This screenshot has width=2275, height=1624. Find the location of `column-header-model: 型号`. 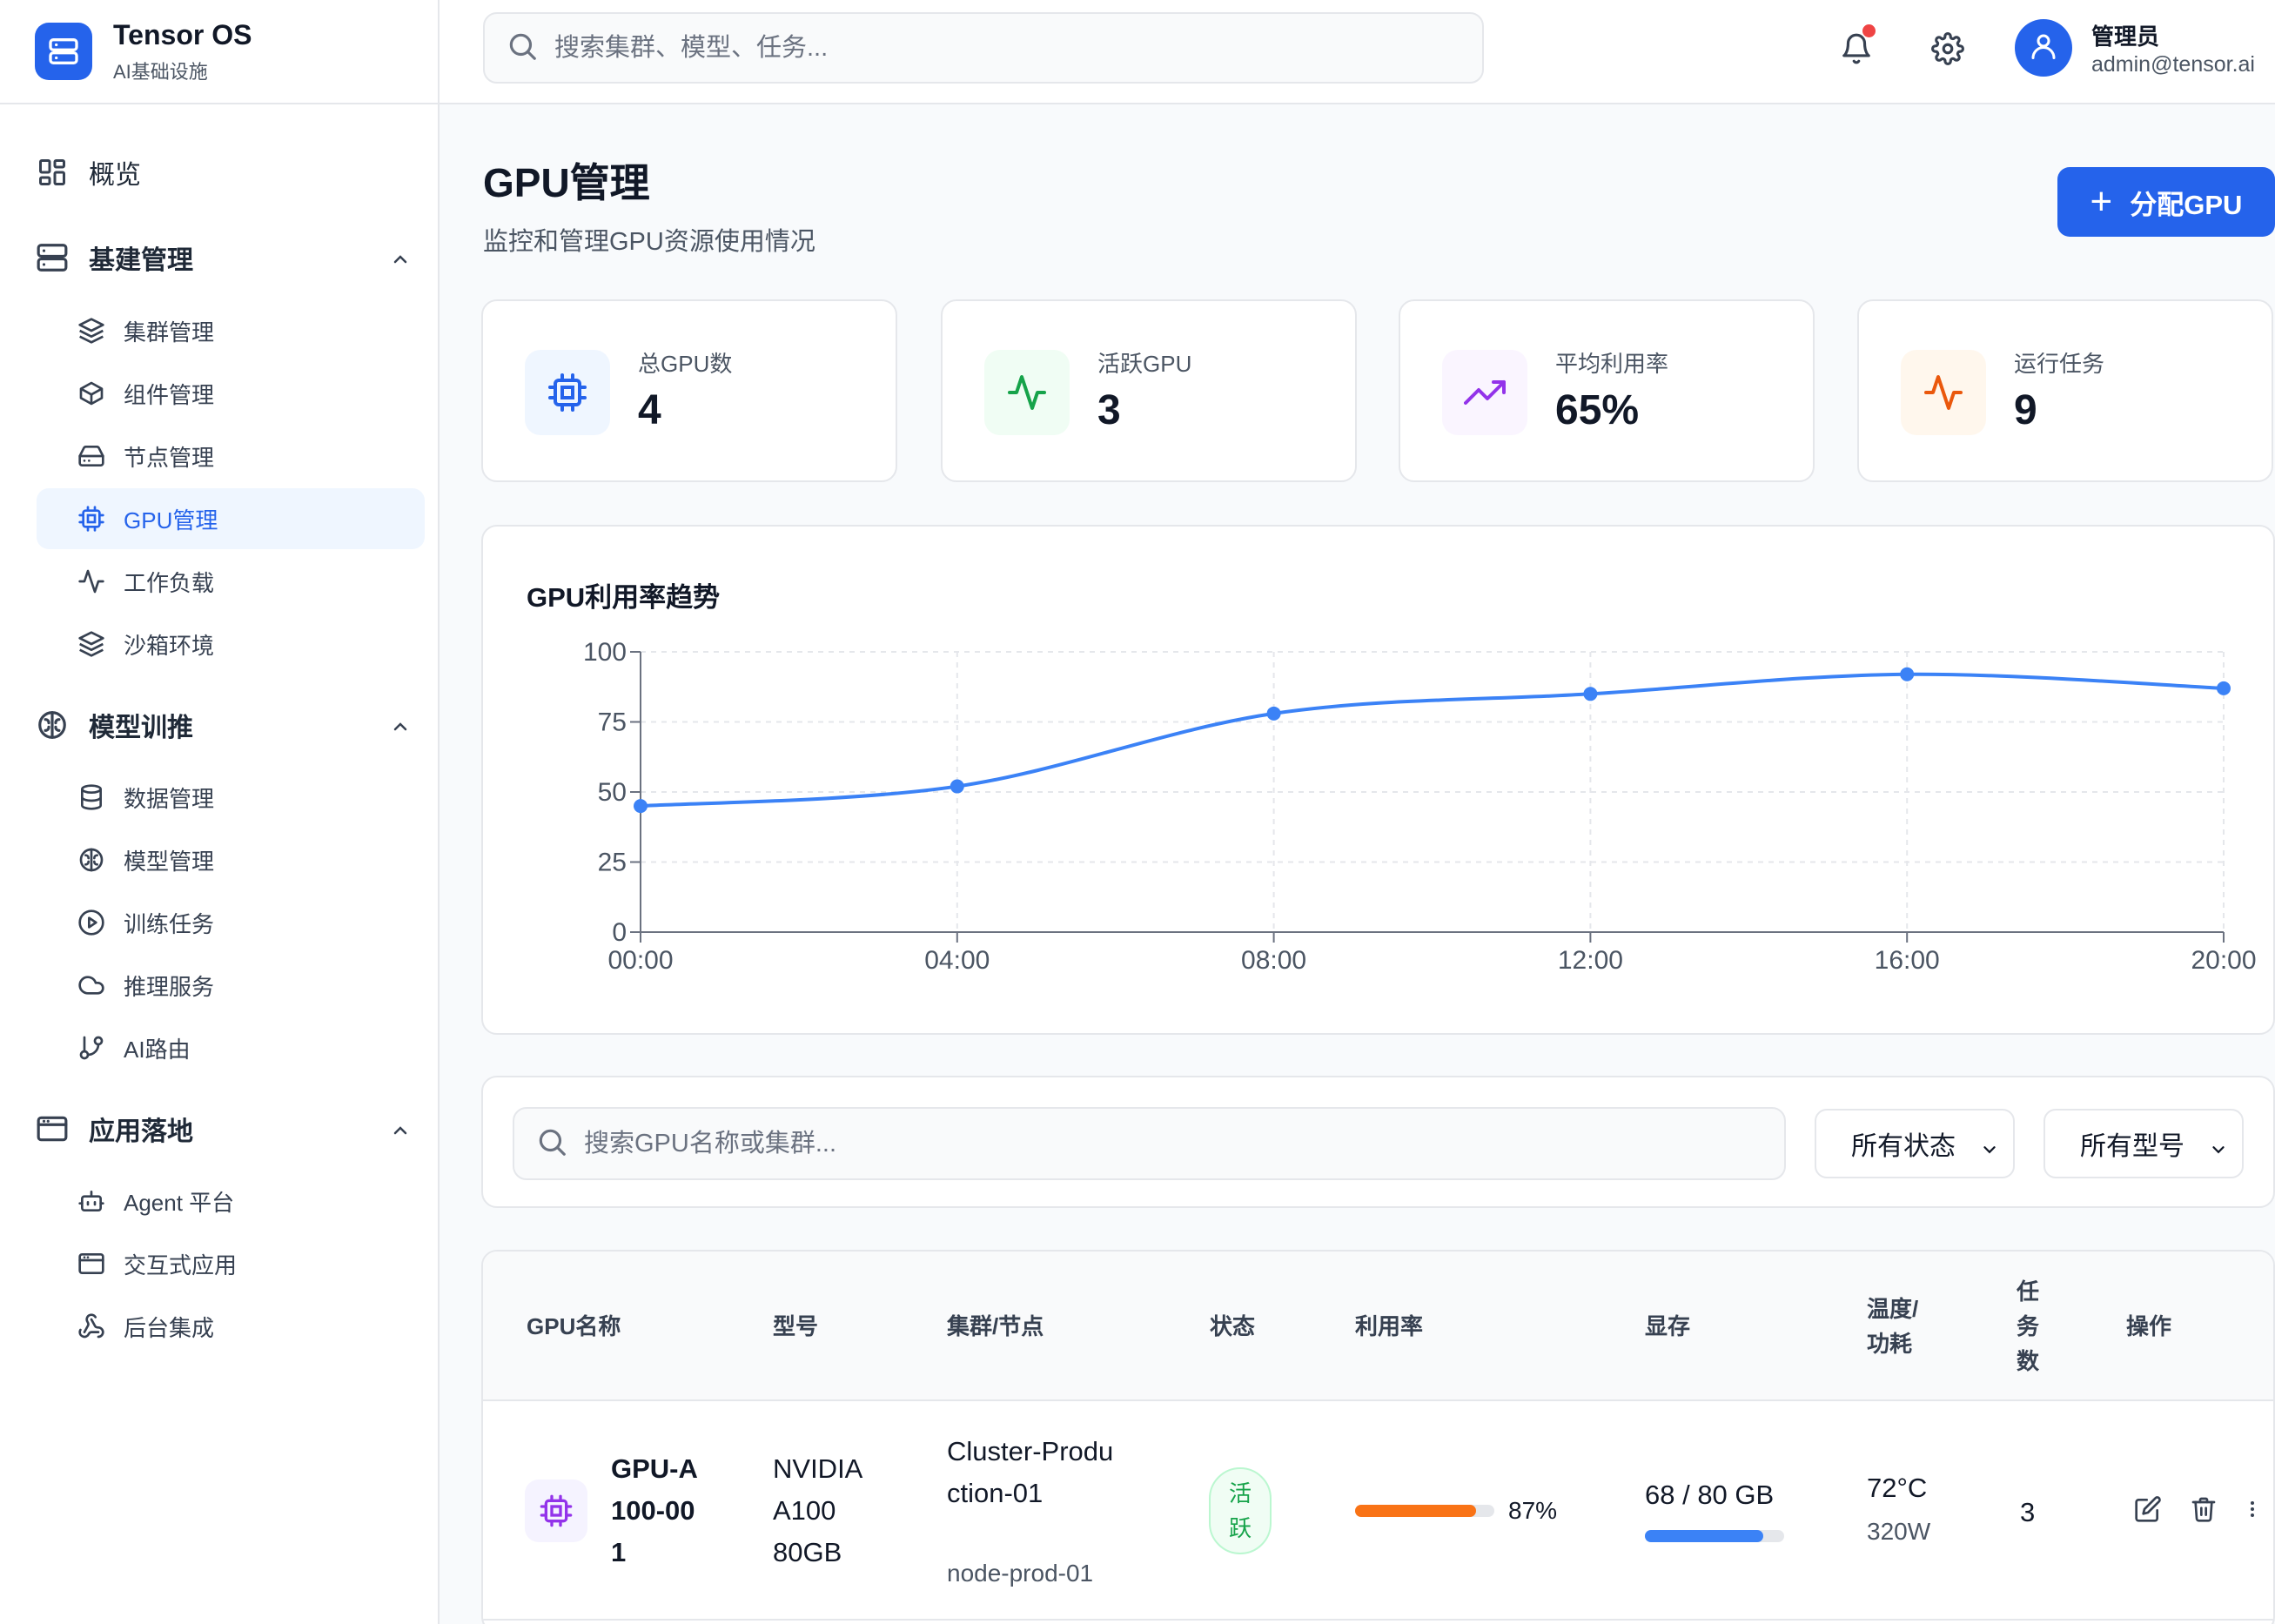

column-header-model: 型号 is located at coordinates (795, 1327).